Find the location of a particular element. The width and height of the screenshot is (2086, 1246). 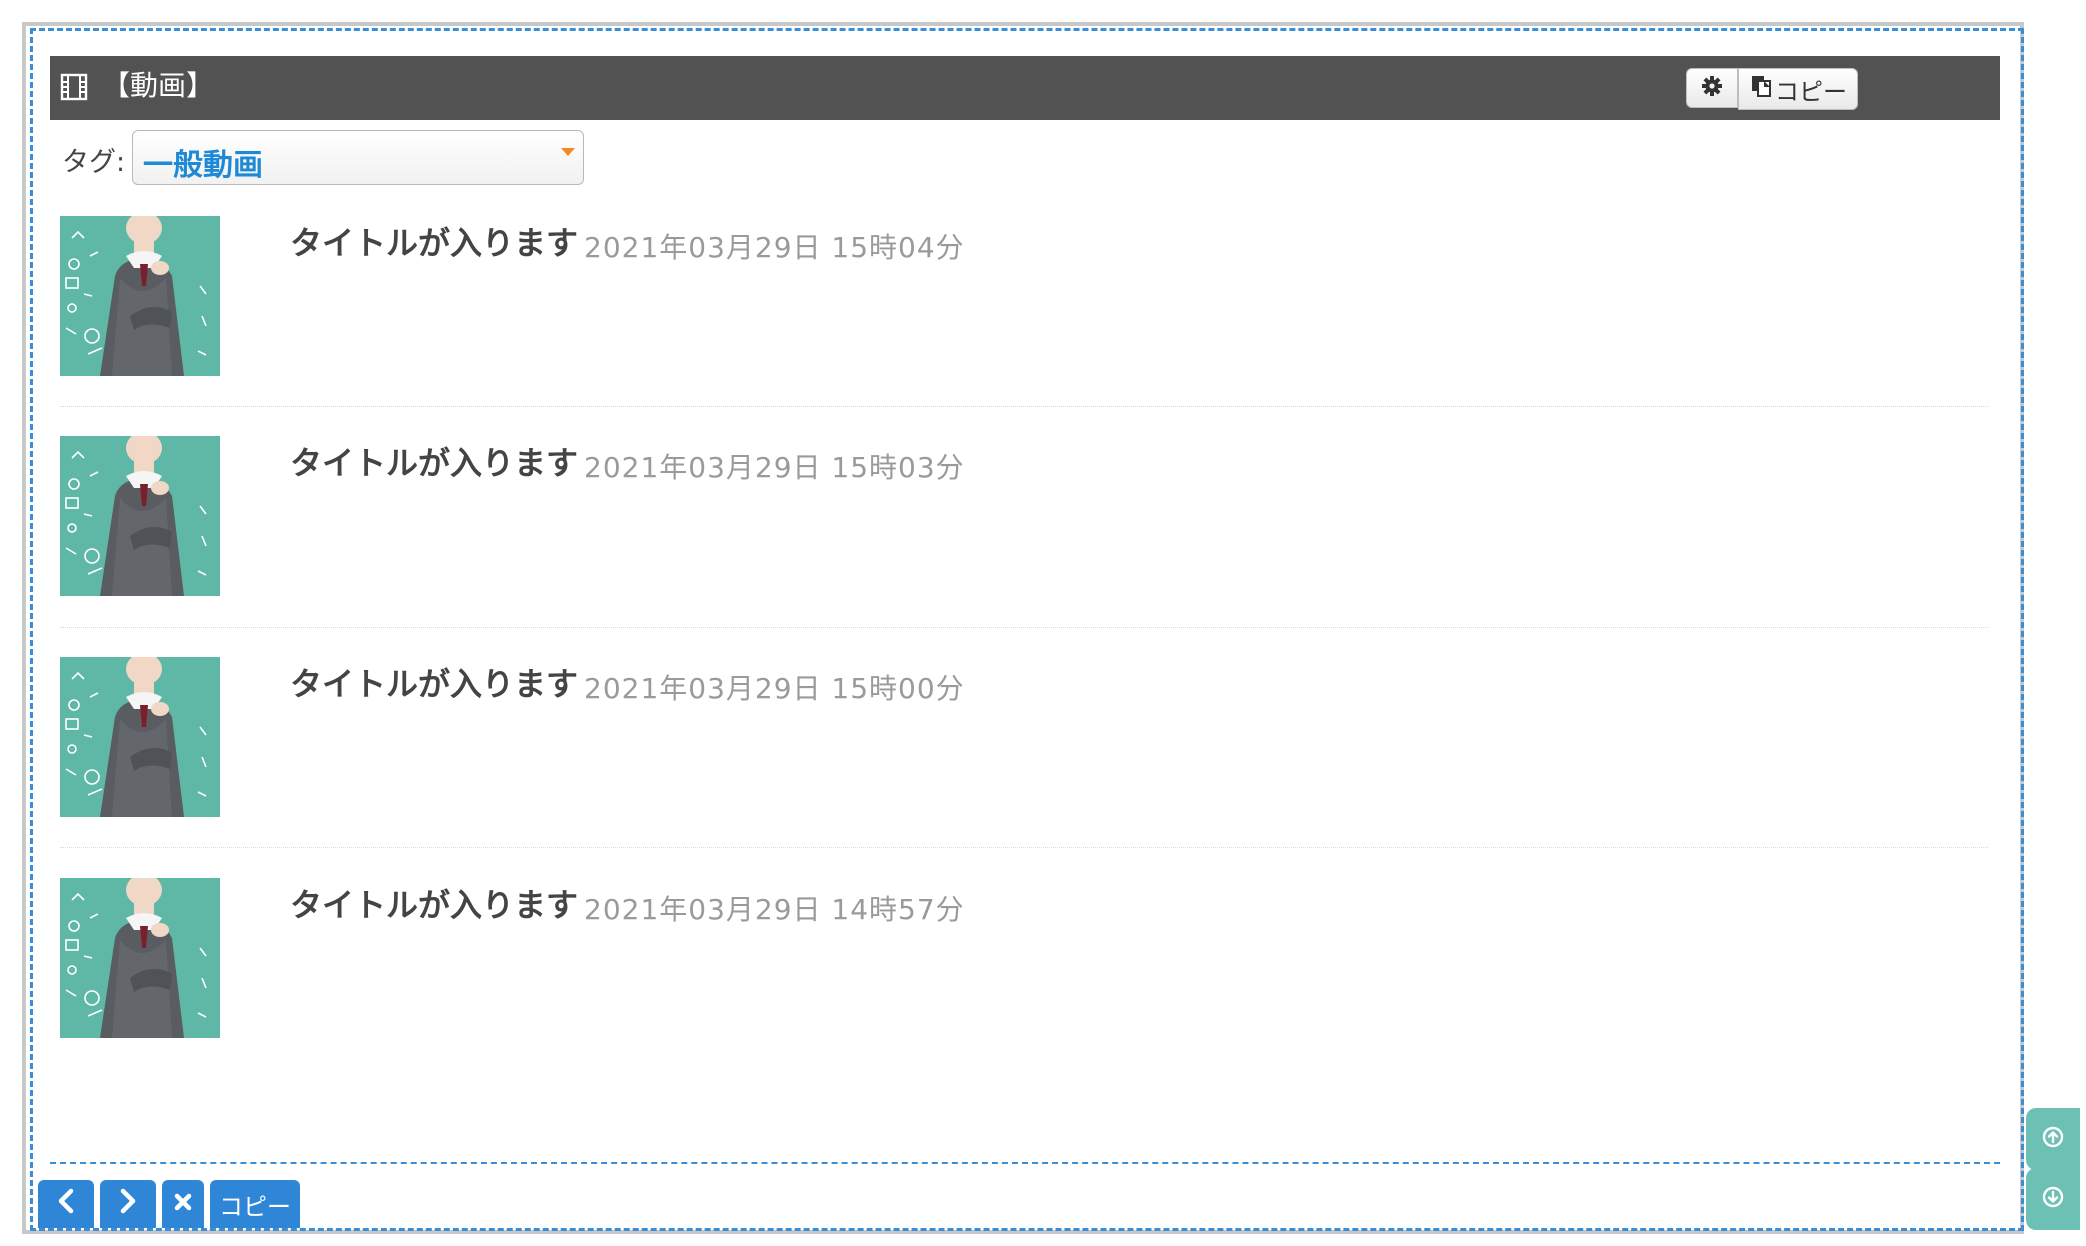

copy-block-button: コピー is located at coordinates (1798, 89).